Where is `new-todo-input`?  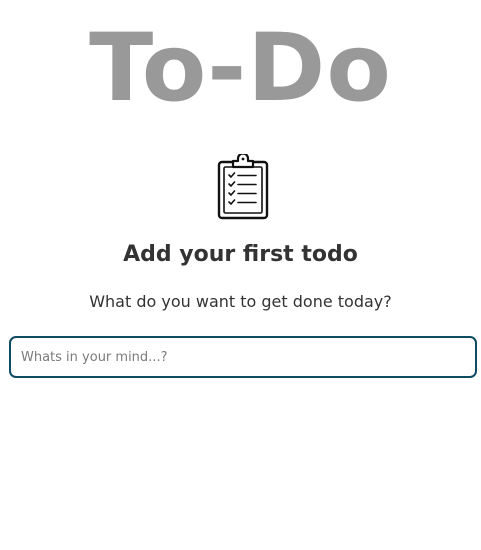
new-todo-input is located at coordinates (243, 357).